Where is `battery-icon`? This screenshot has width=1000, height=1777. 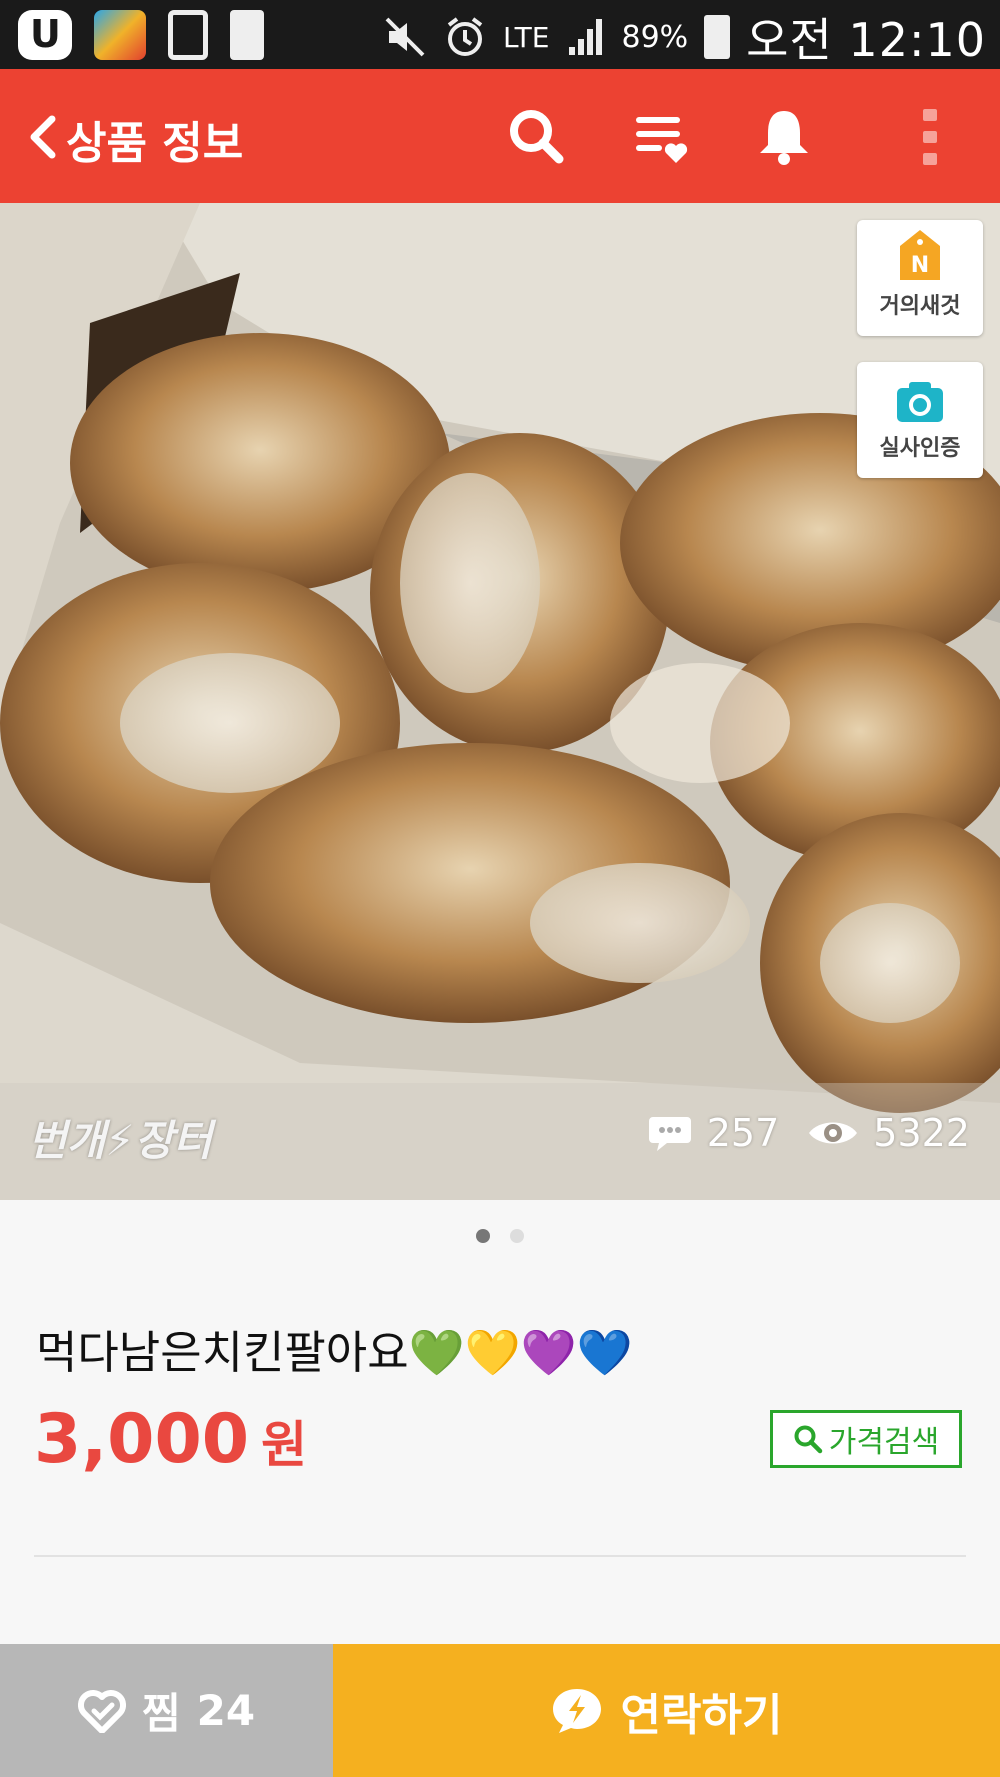 battery-icon is located at coordinates (717, 37).